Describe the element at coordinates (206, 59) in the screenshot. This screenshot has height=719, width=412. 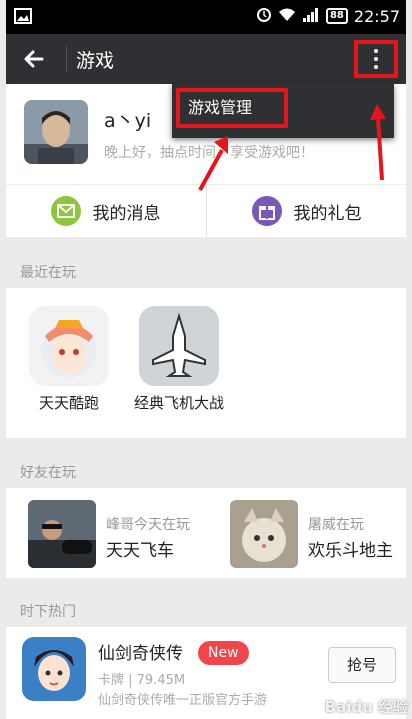
I see `app-bar: 游戏` at that location.